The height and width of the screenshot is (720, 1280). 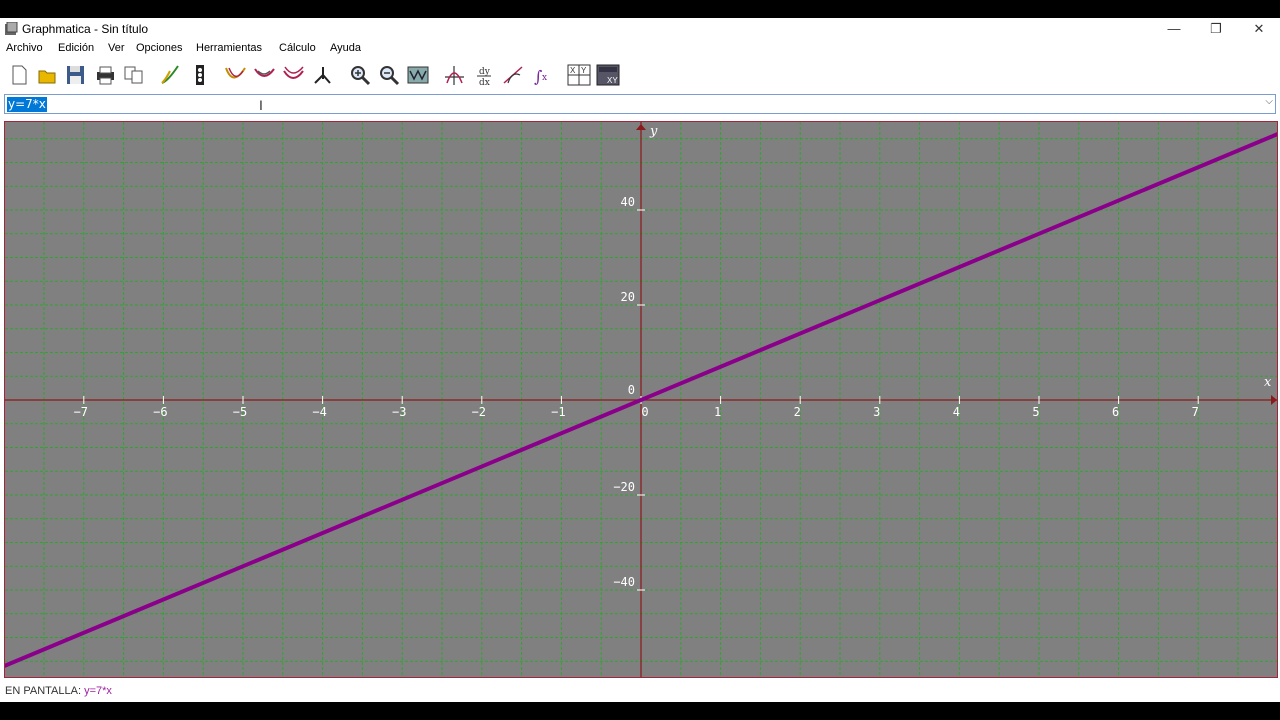 I want to click on x-tick-label: 6, so click(x=1115, y=412).